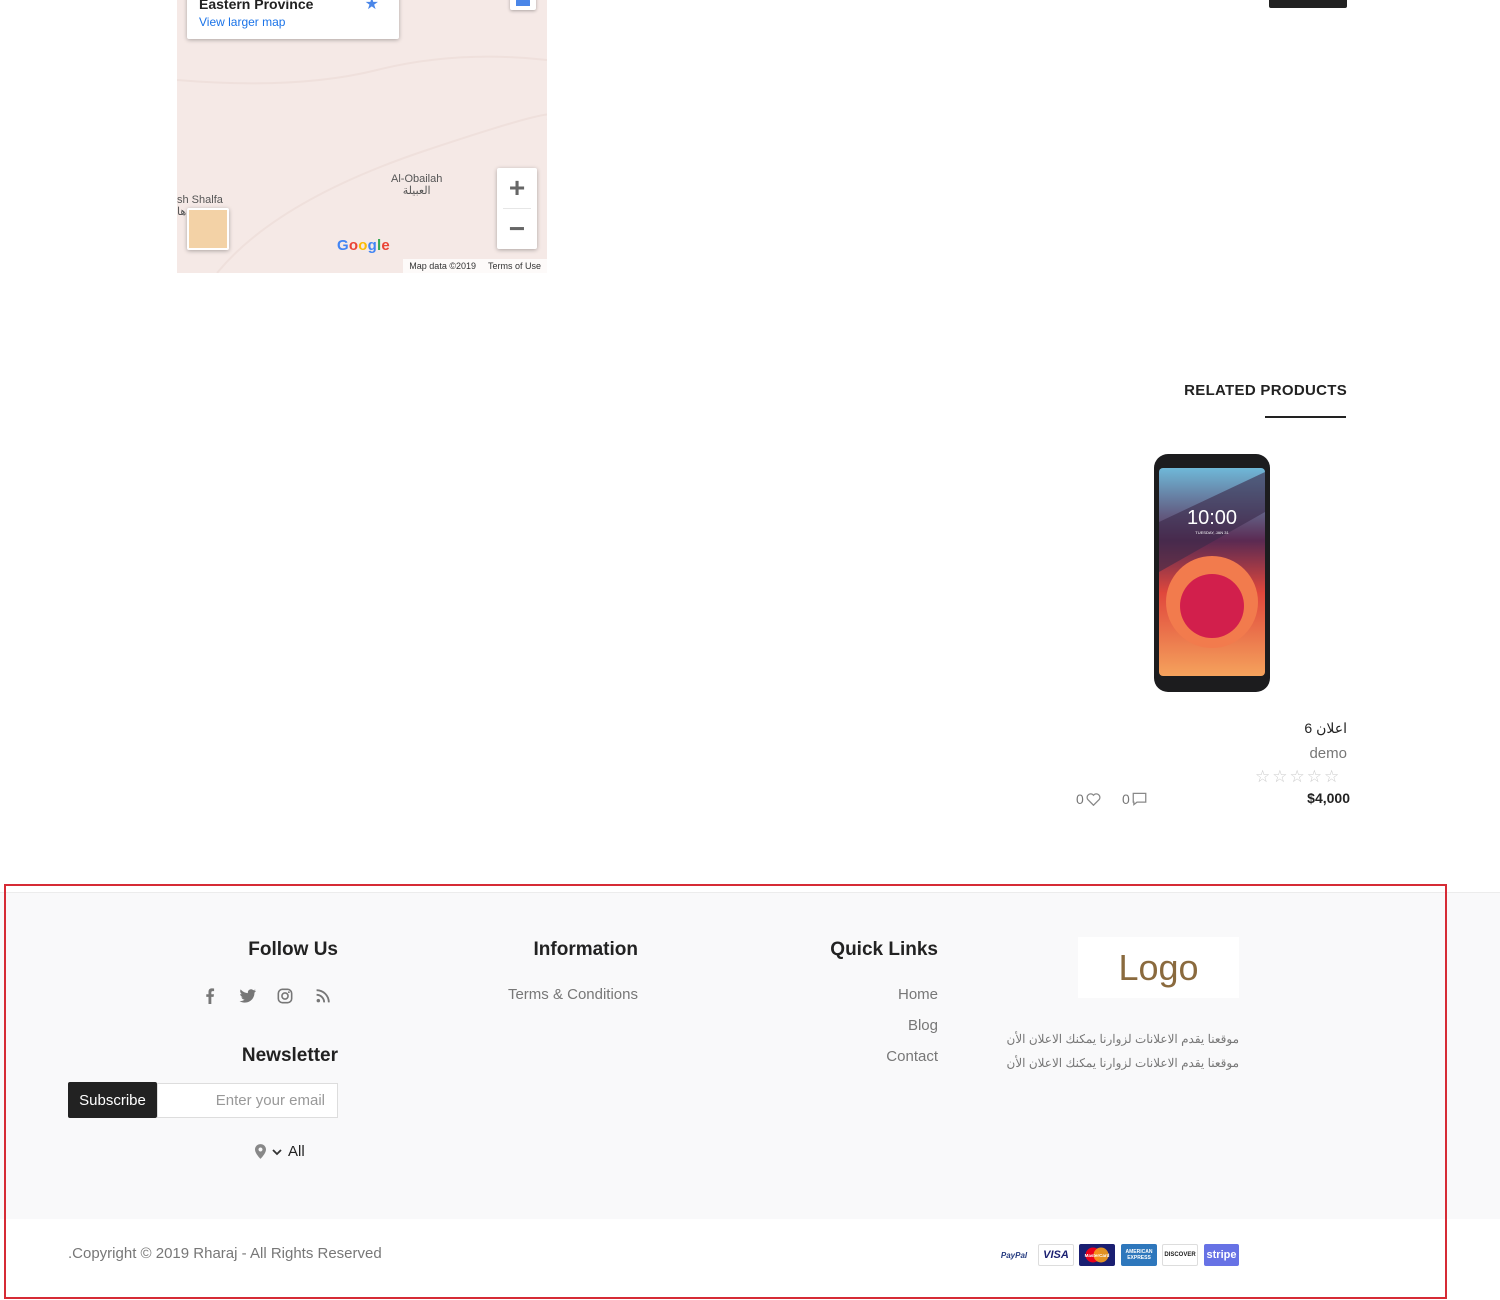 Image resolution: width=1500 pixels, height=1300 pixels. I want to click on map-background, so click(362, 164).